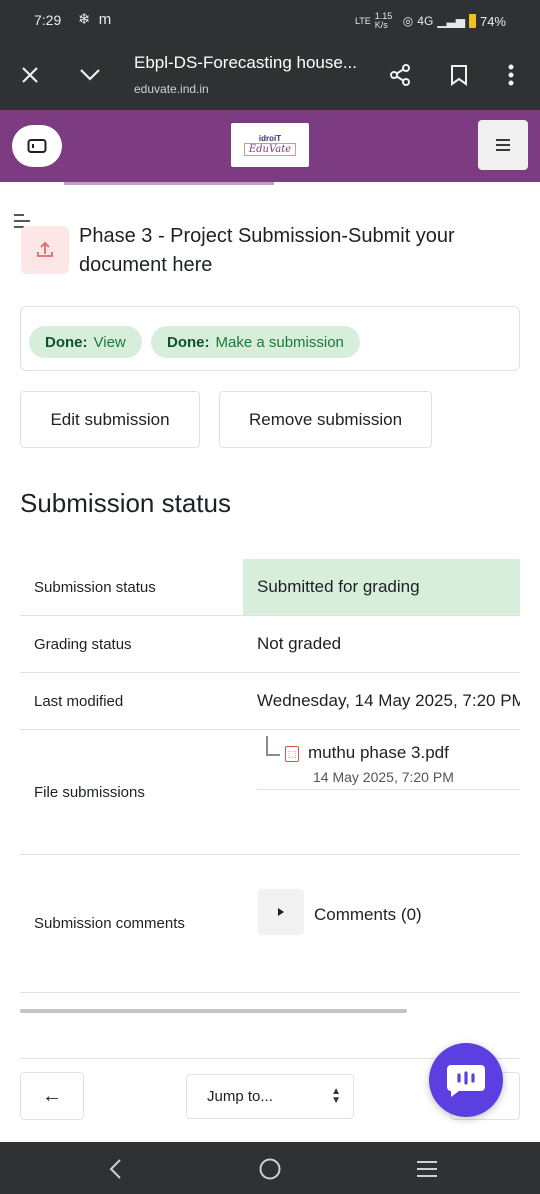  What do you see at coordinates (83, 644) in the screenshot?
I see `row-label: Grading status` at bounding box center [83, 644].